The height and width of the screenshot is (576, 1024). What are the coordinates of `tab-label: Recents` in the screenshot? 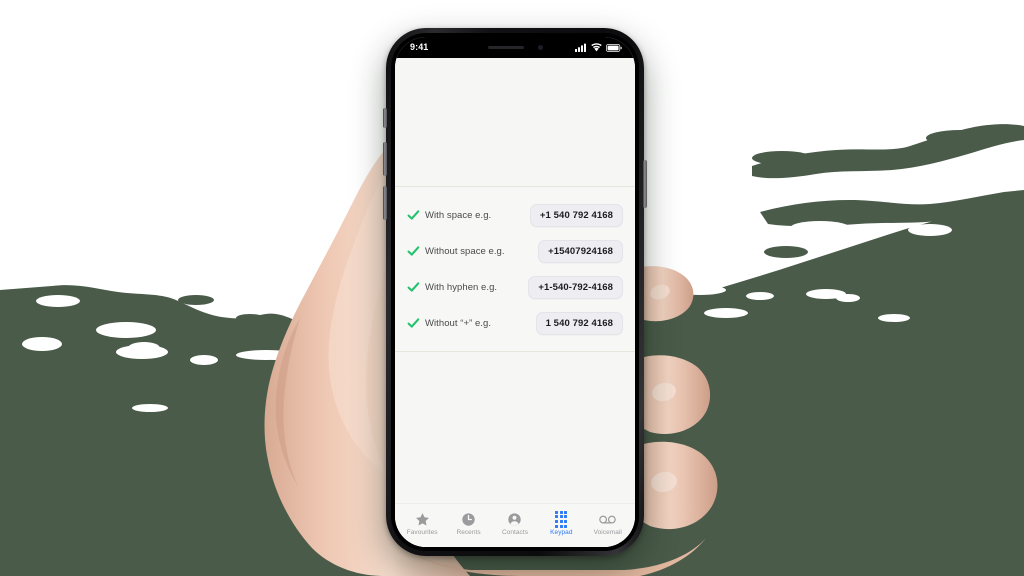 It's located at (468, 532).